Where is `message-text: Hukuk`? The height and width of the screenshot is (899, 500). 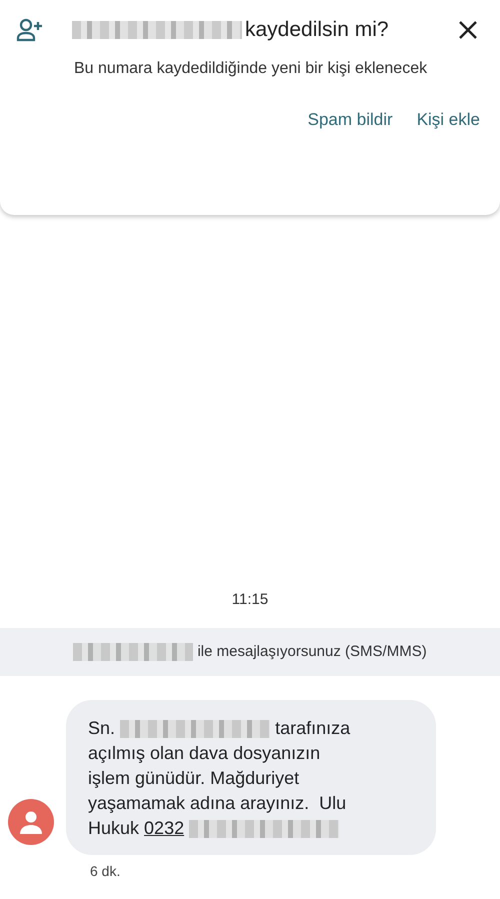
message-text: Hukuk is located at coordinates (114, 828).